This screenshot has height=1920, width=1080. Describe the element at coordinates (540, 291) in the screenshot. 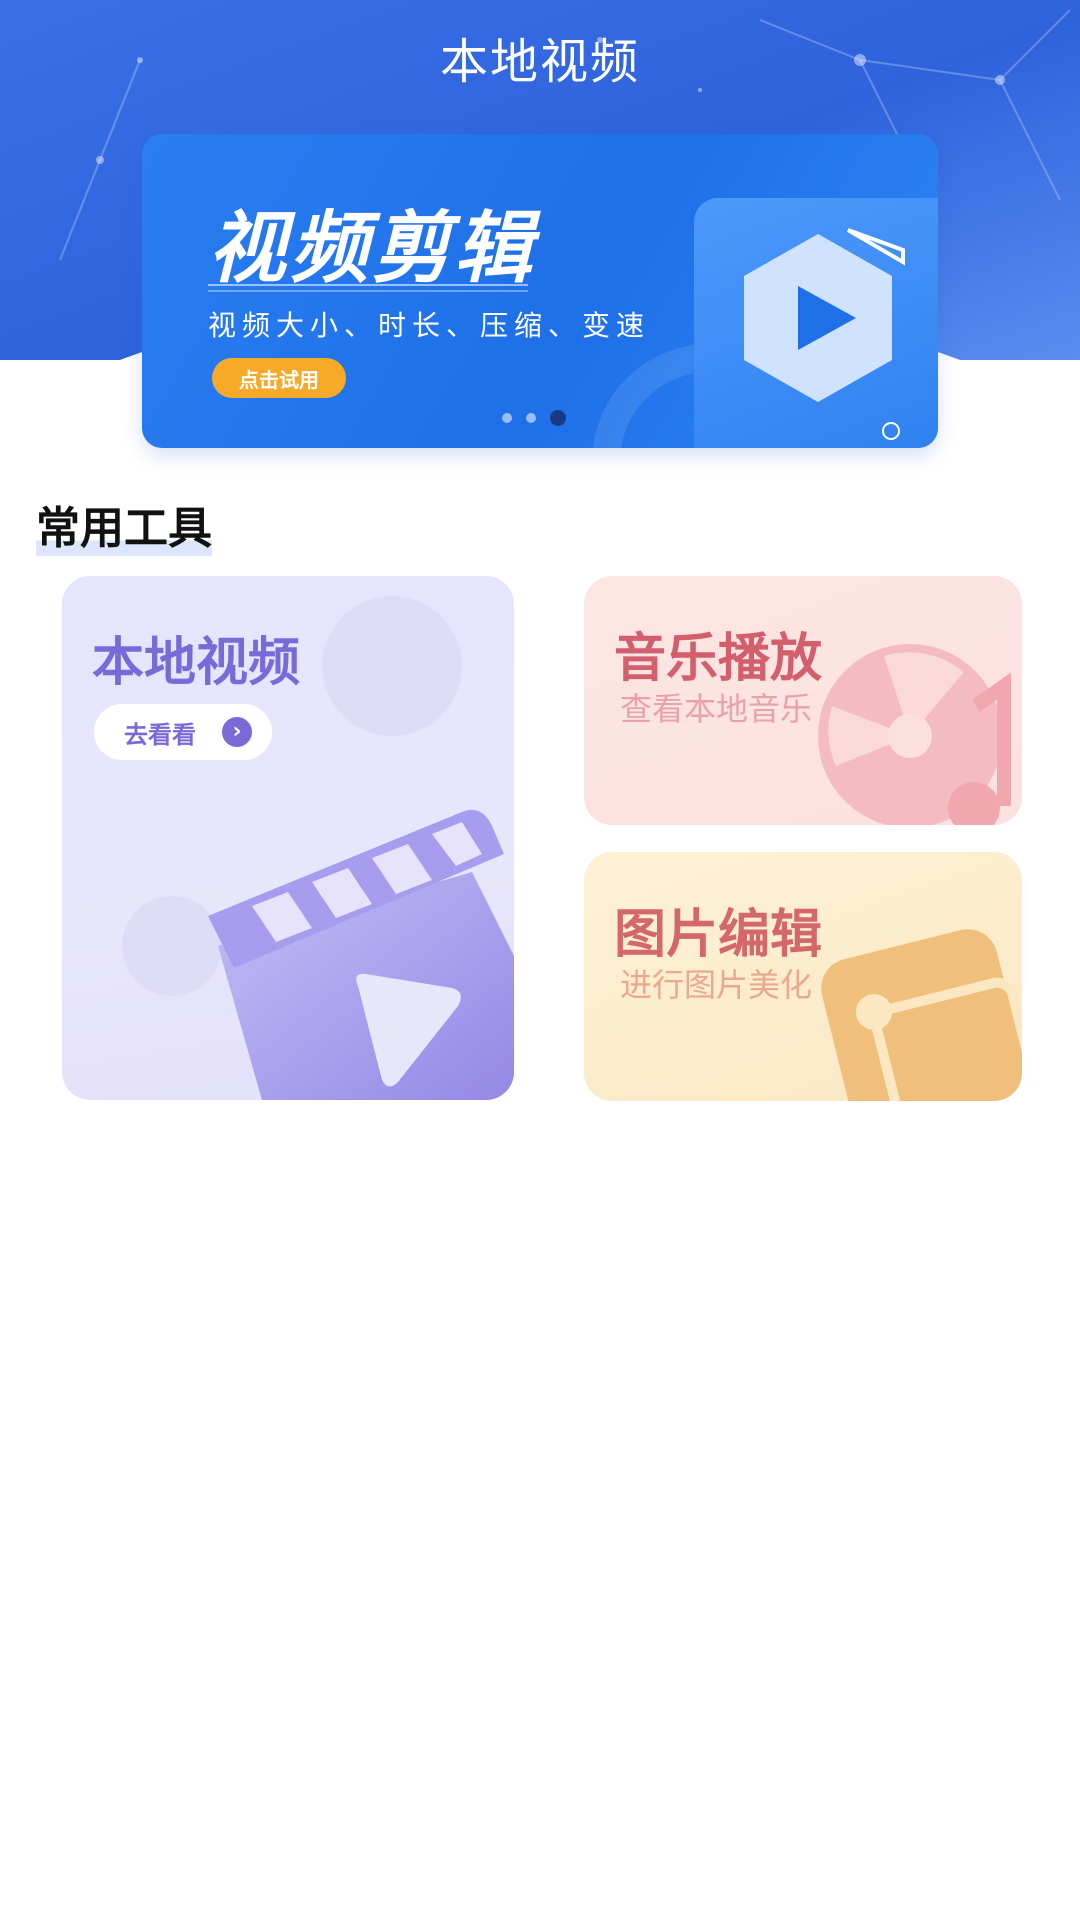

I see `promo-banner: 视频剪辑 视频大小、时长、压缩、变速 点击试用` at that location.